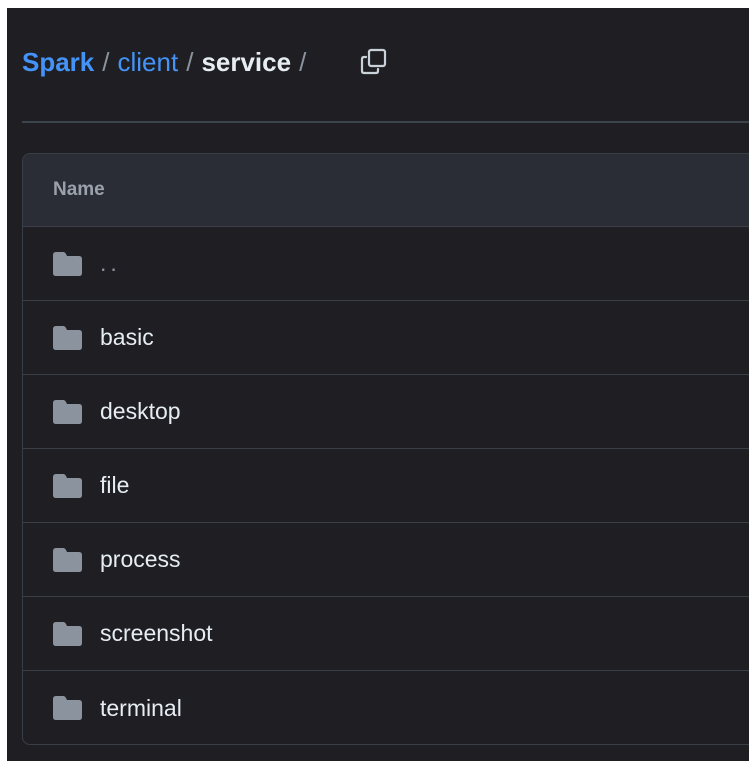  What do you see at coordinates (385, 122) in the screenshot?
I see `header-divider` at bounding box center [385, 122].